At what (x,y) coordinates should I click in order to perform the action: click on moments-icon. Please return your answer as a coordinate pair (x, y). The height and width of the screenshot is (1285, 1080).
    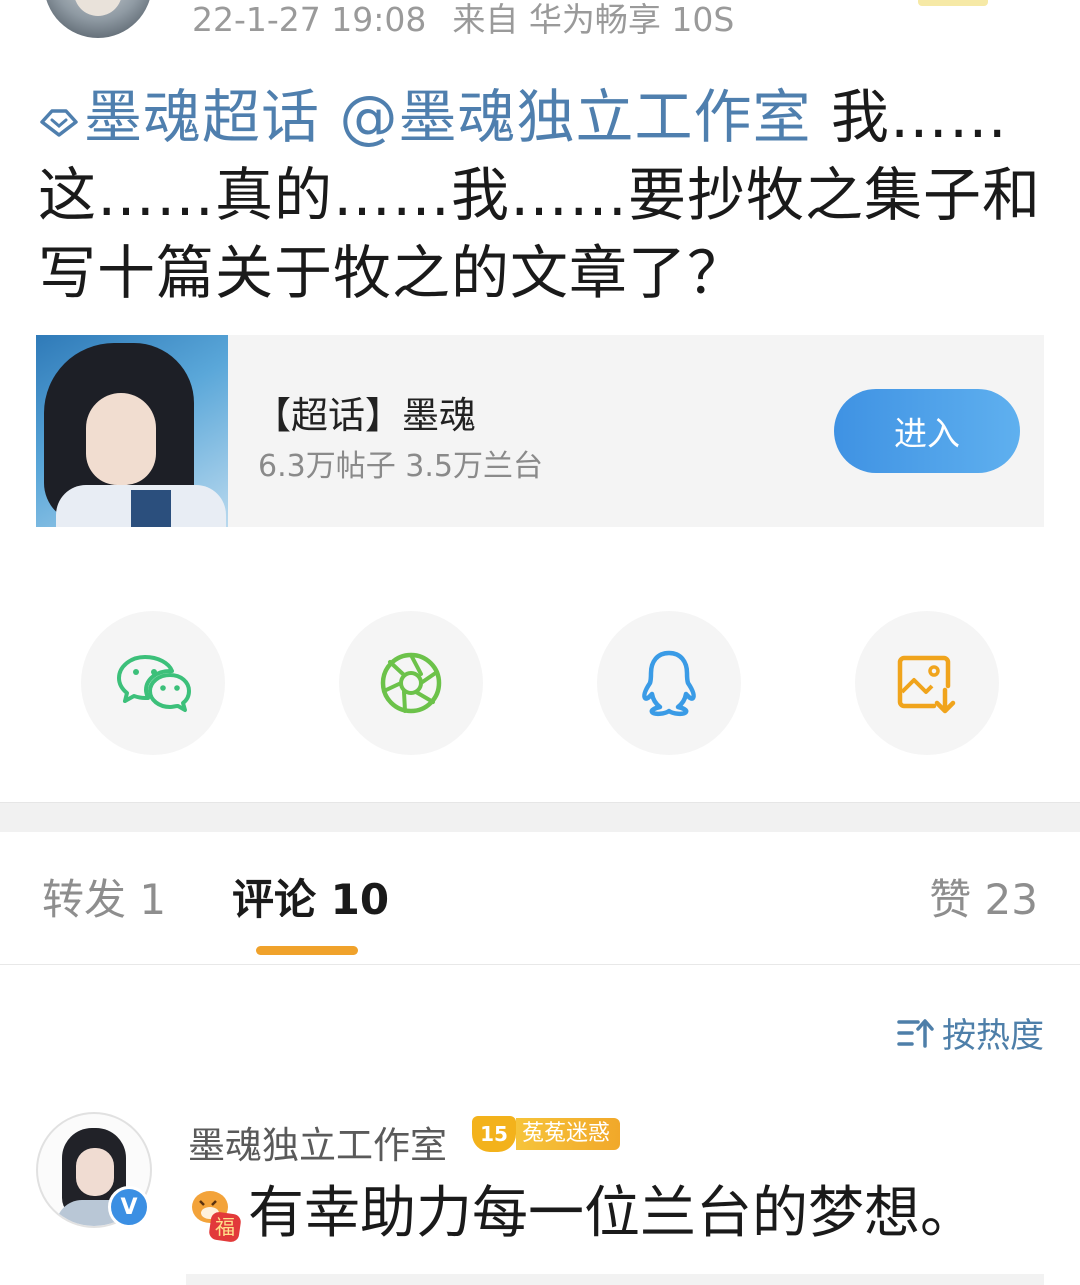
    Looking at the image, I should click on (411, 683).